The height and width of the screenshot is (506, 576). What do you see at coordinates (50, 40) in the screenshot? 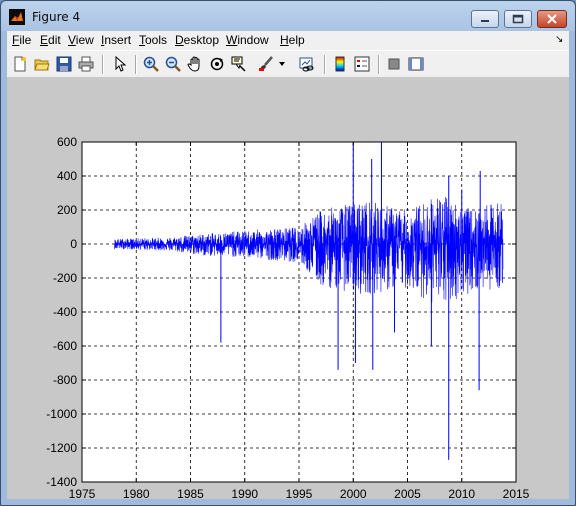
I see `menu-edit: Edit` at bounding box center [50, 40].